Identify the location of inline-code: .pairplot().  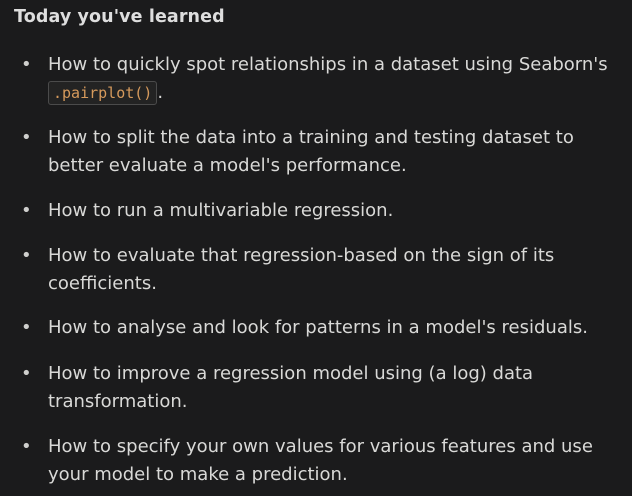
(103, 93).